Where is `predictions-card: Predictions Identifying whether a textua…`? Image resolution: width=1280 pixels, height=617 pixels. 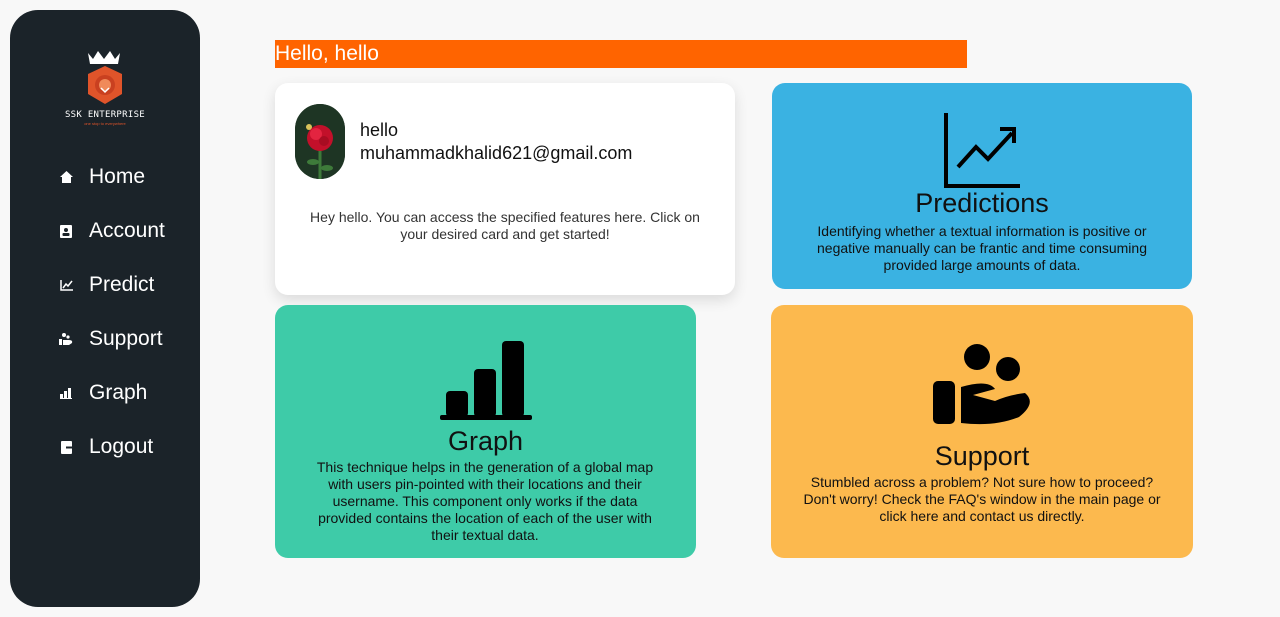
predictions-card: Predictions Identifying whether a textua… is located at coordinates (982, 186).